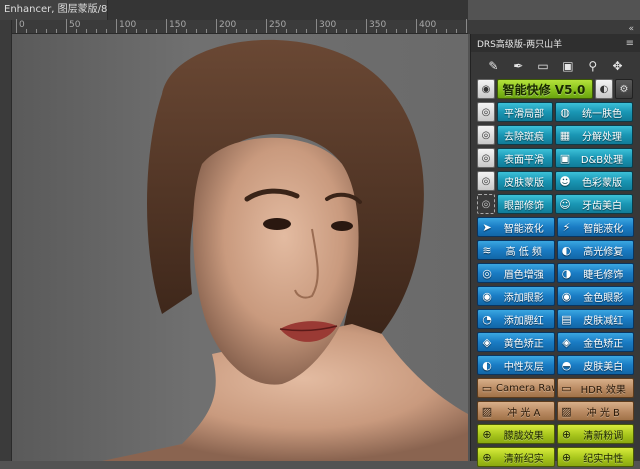 The image size is (640, 469). I want to click on panel-row: ◎ 眼部修饰 ☺ 牙齿美白, so click(556, 204).